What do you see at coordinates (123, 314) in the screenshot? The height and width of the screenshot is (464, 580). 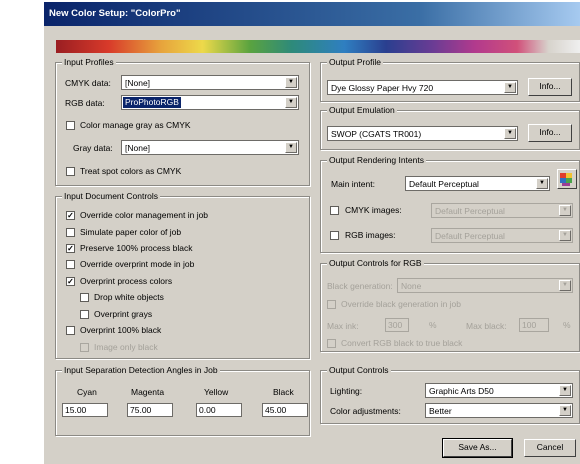 I see `overprint-grays-label: Overprint grays` at bounding box center [123, 314].